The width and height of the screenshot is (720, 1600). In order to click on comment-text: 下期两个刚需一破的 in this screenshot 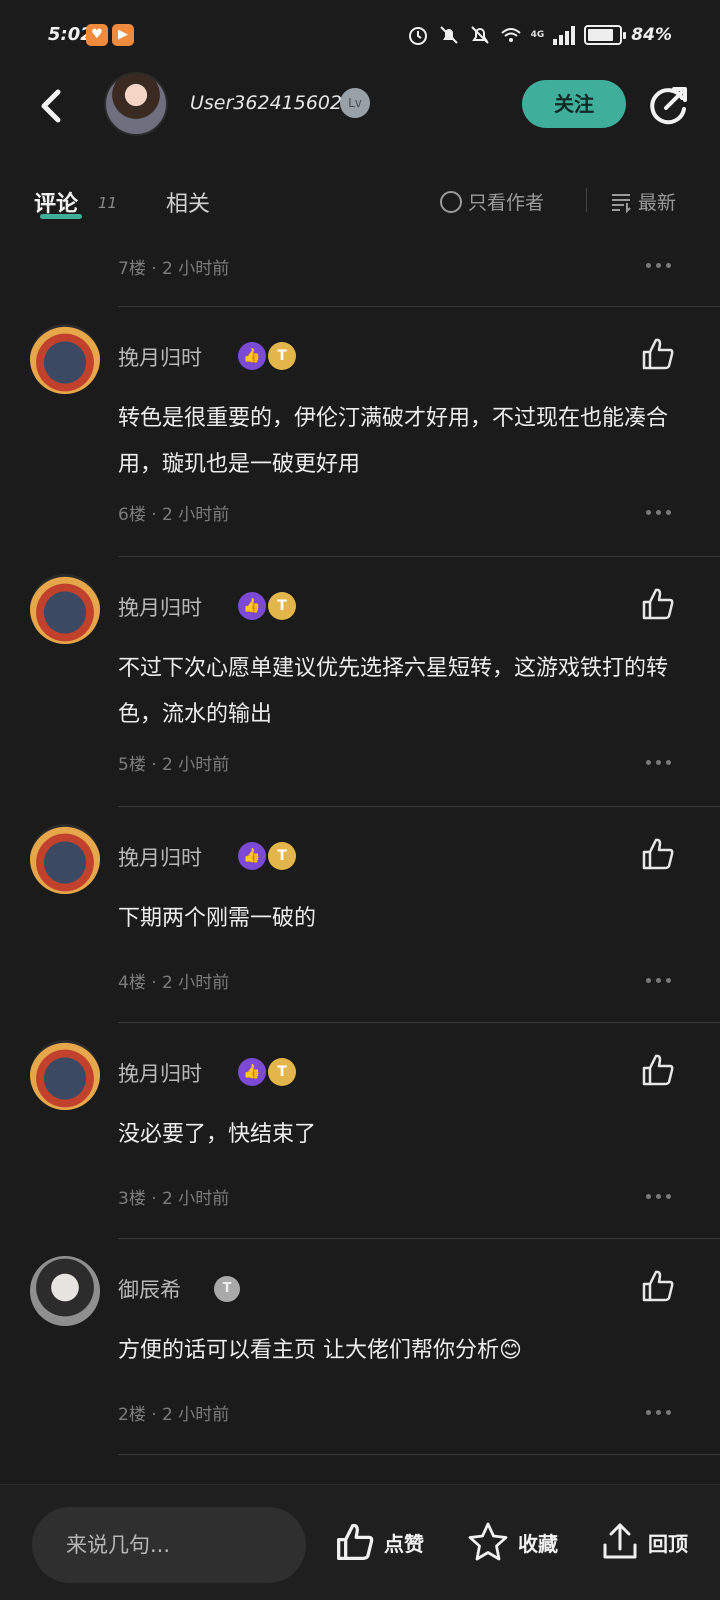, I will do `click(217, 918)`.